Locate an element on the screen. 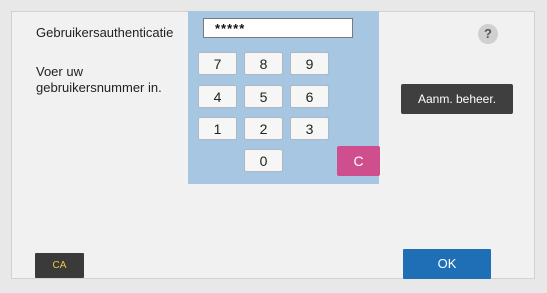  key-5: 5 is located at coordinates (263, 96).